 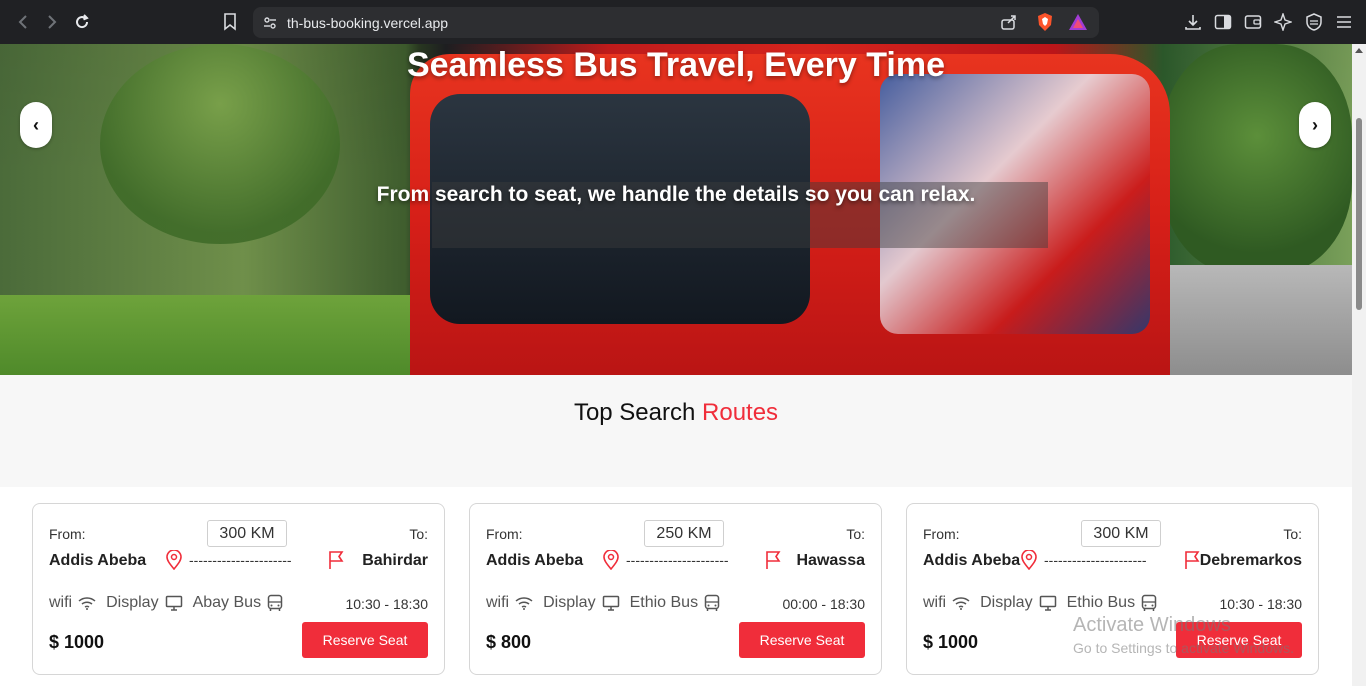 What do you see at coordinates (1359, 214) in the screenshot?
I see `scrollbar-thumb` at bounding box center [1359, 214].